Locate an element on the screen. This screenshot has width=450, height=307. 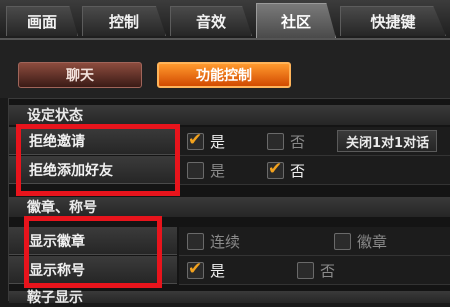
tab-hotkeys: 快捷键 is located at coordinates (393, 21).